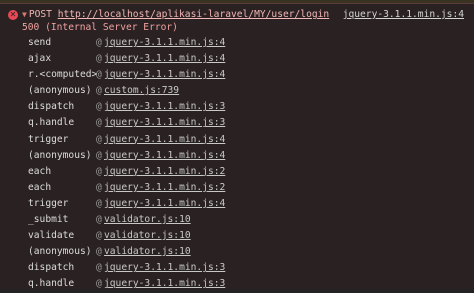 The image size is (474, 293). I want to click on stack-frame: (anonymous) @ jquery-3.1.1.min.js:4, so click(237, 156).